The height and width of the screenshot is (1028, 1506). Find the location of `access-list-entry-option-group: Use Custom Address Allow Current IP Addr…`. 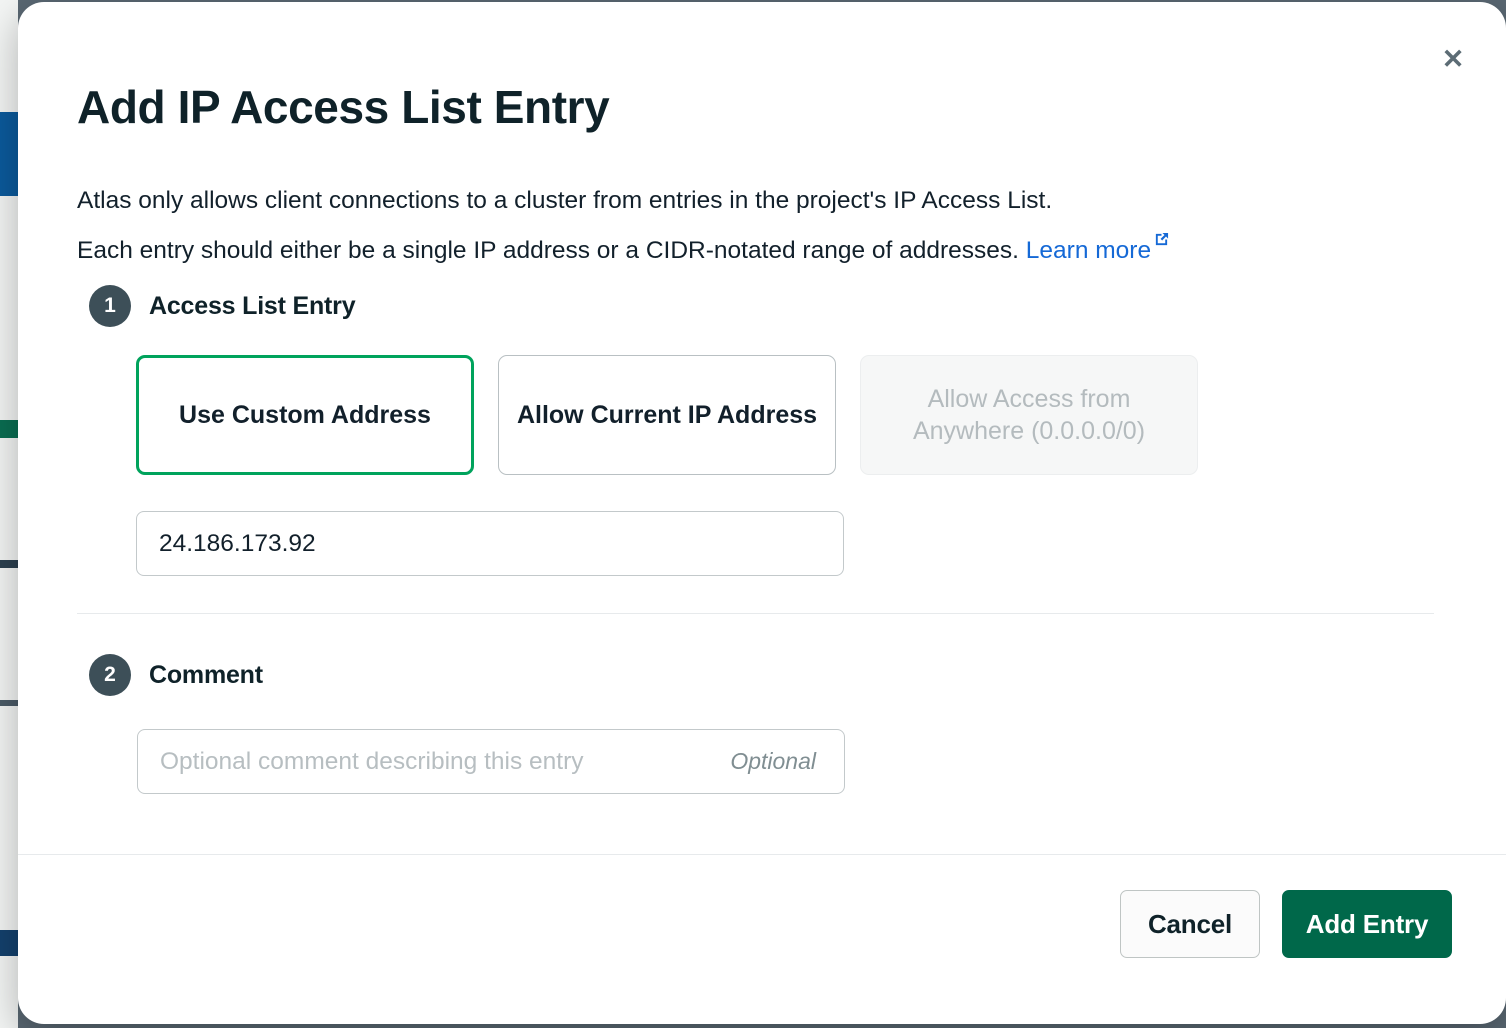

access-list-entry-option-group: Use Custom Address Allow Current IP Addr… is located at coordinates (667, 415).